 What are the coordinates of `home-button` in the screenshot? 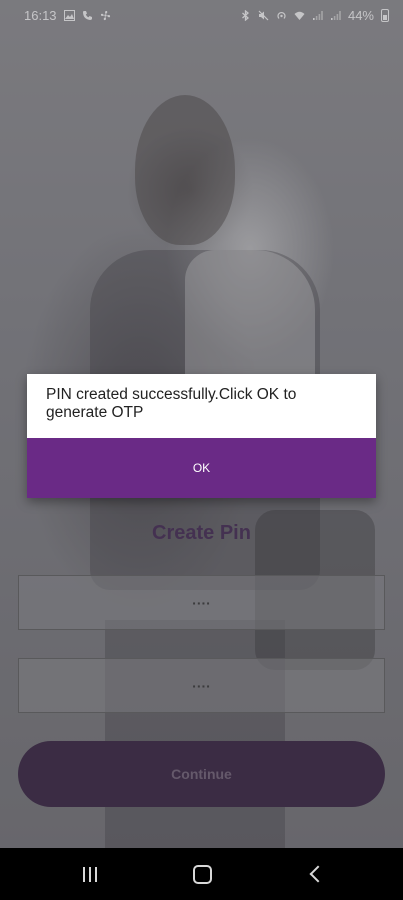 It's located at (202, 874).